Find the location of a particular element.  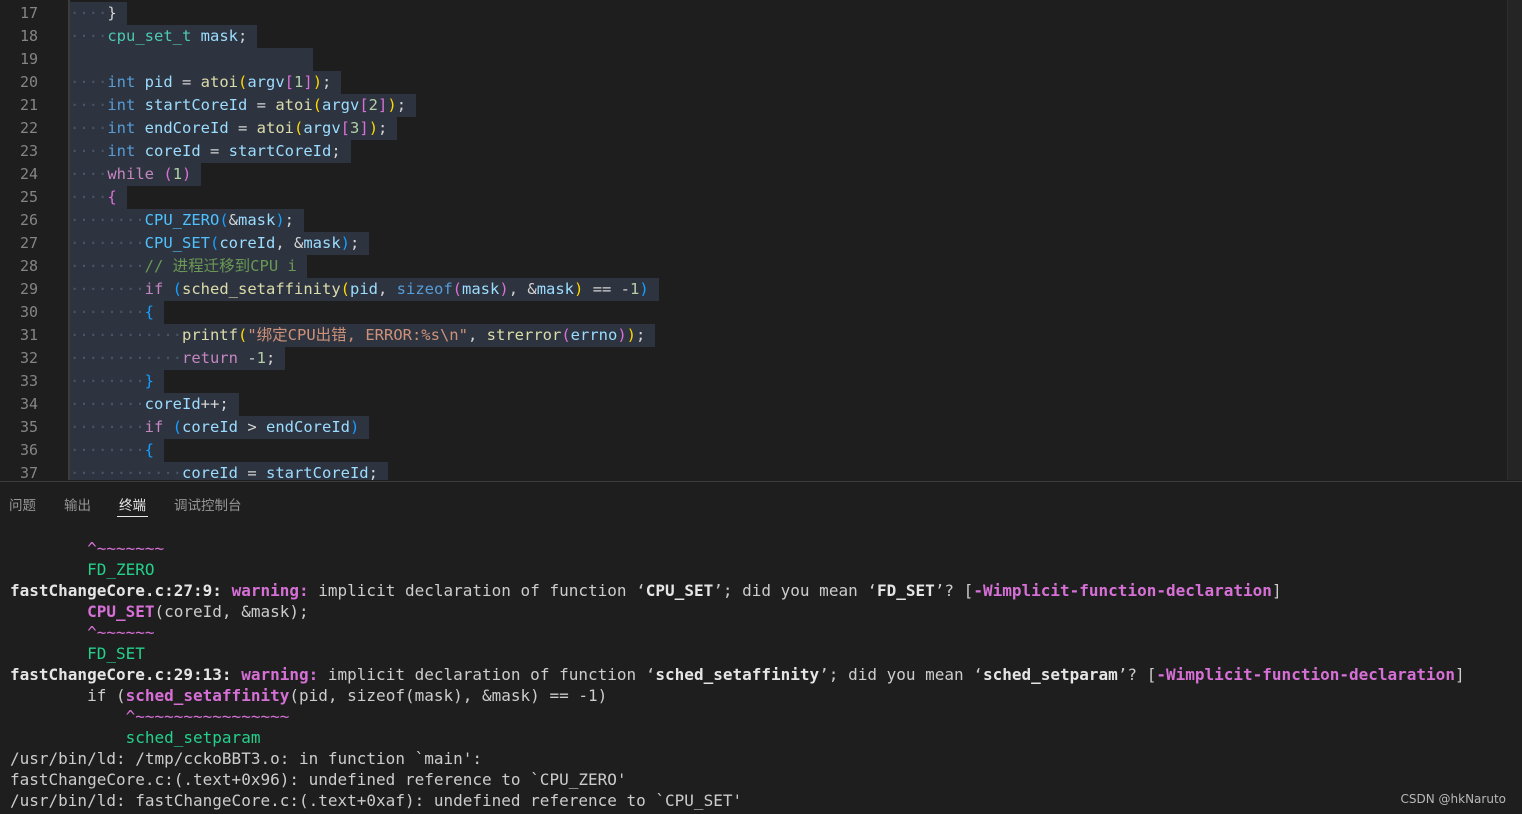

line-number: 19 is located at coordinates (28, 59).